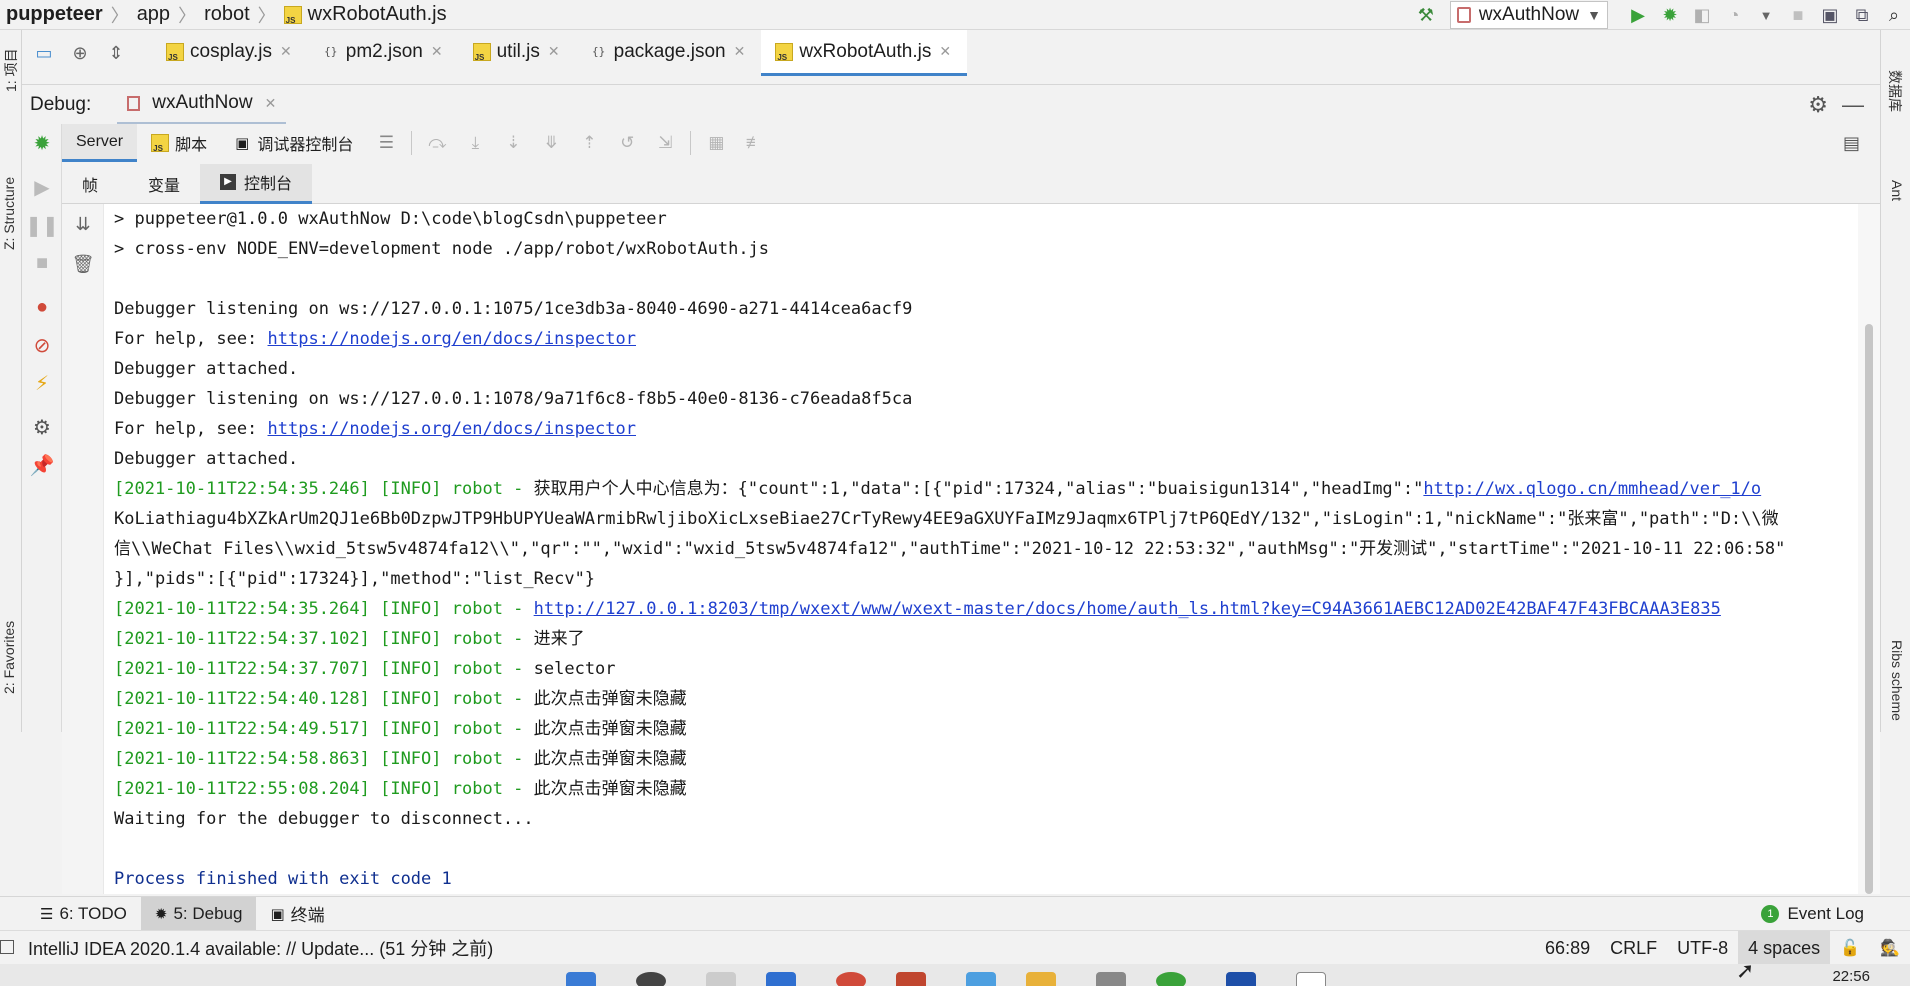 Image resolution: width=1910 pixels, height=986 pixels. Describe the element at coordinates (1850, 948) in the screenshot. I see `lock-icon: 🔓` at that location.